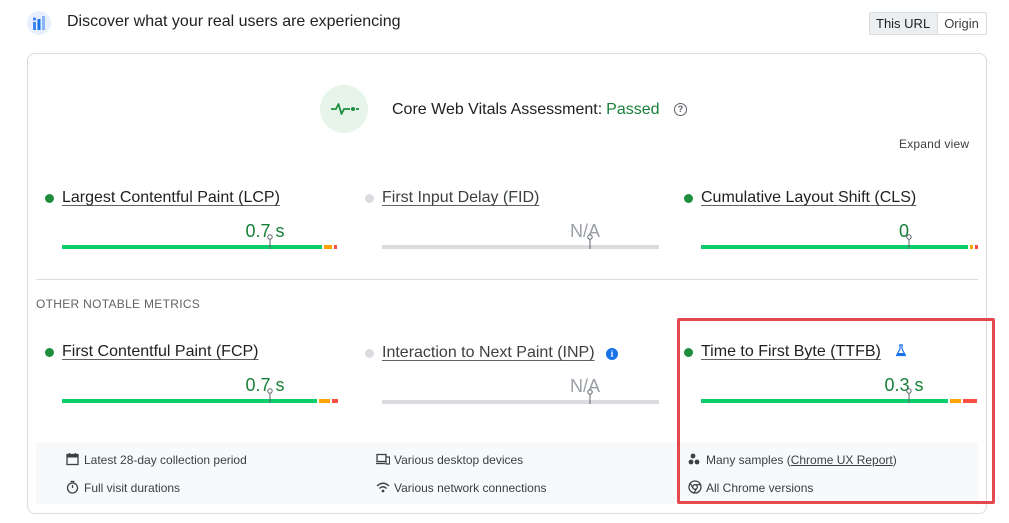 The height and width of the screenshot is (523, 1009). Describe the element at coordinates (836, 411) in the screenshot. I see `ttfb-highlight-box` at that location.